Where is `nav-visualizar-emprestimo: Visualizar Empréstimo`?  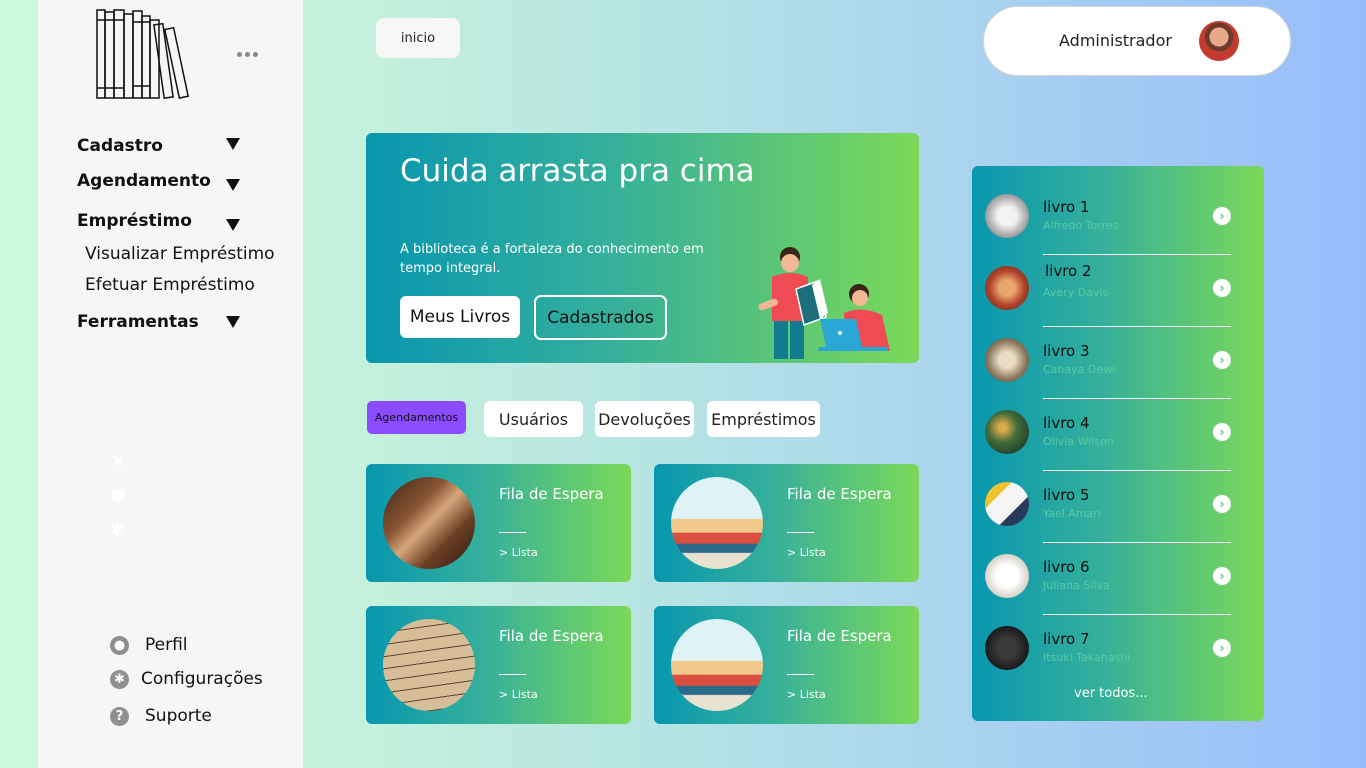 nav-visualizar-emprestimo: Visualizar Empréstimo is located at coordinates (180, 254).